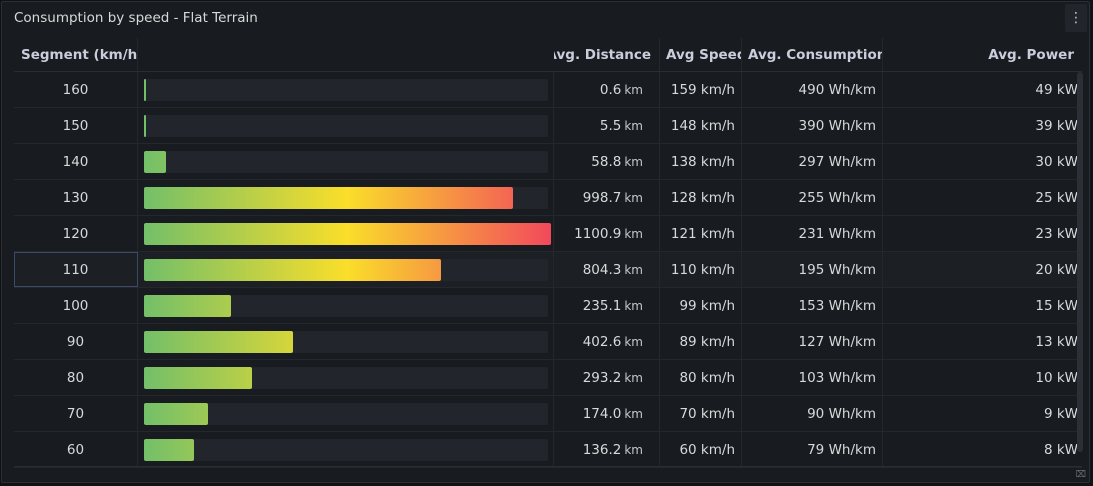 This screenshot has height=486, width=1093. I want to click on distance-cell: 58.8 km, so click(607, 161).